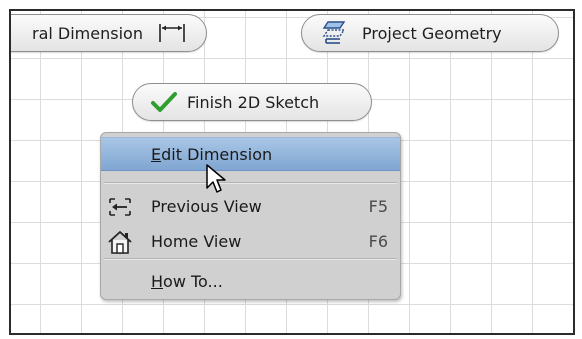 The height and width of the screenshot is (339, 582). Describe the element at coordinates (212, 154) in the screenshot. I see `menu-item-label: Edit Dimension` at that location.